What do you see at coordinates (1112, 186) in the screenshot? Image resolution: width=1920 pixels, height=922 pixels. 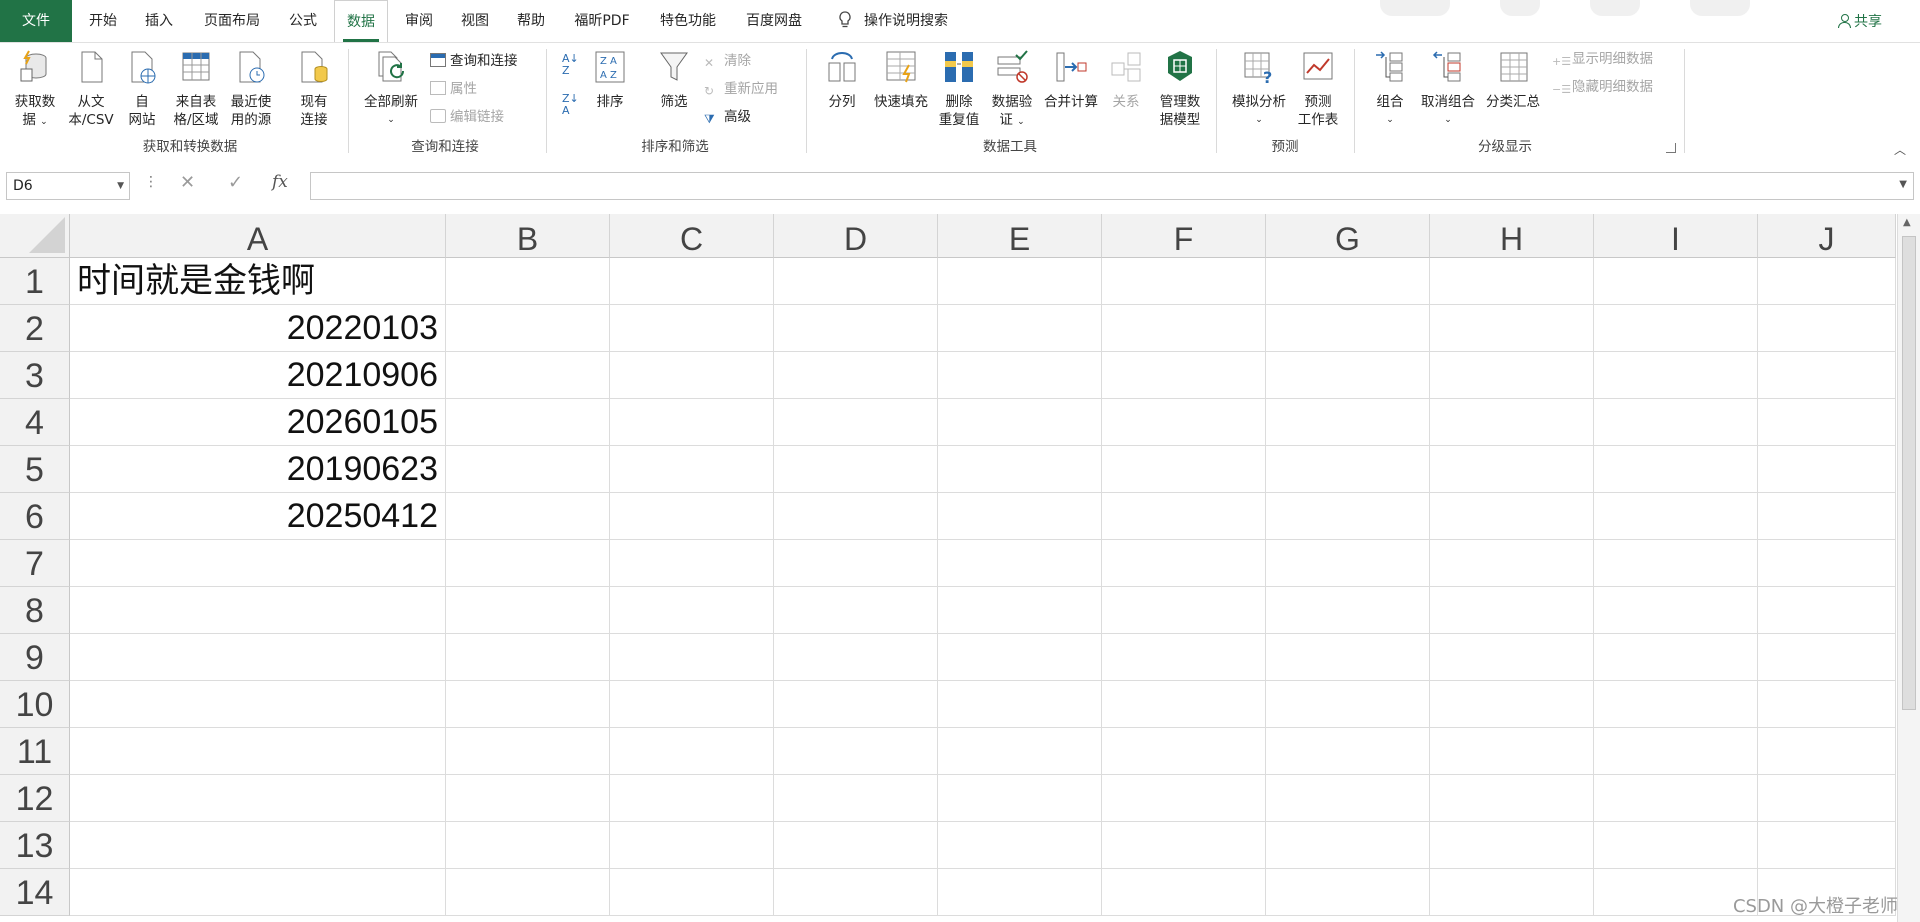 I see `formula-input: ▼` at bounding box center [1112, 186].